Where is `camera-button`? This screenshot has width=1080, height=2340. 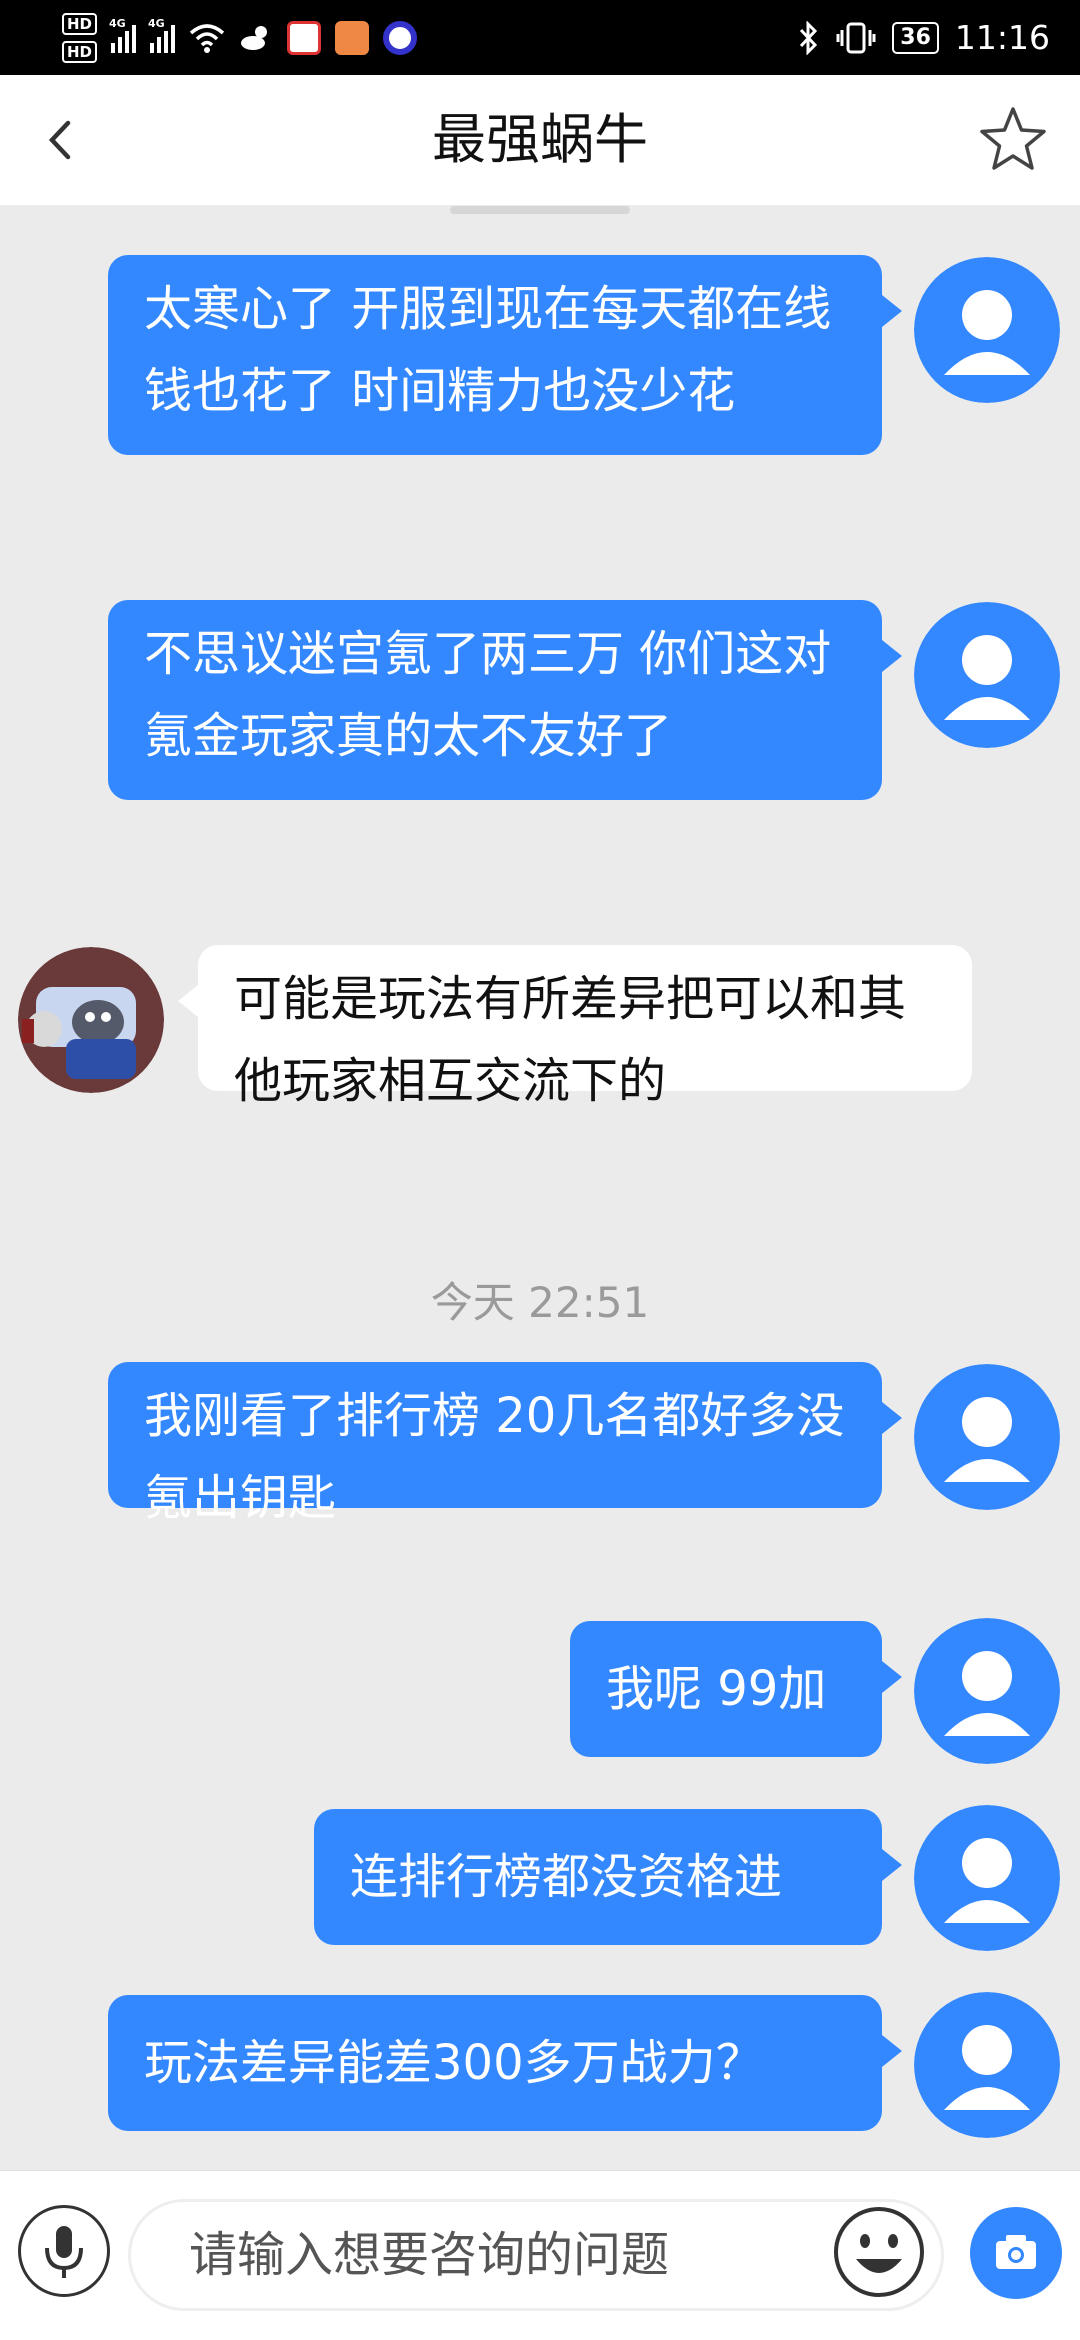
camera-button is located at coordinates (1016, 2253).